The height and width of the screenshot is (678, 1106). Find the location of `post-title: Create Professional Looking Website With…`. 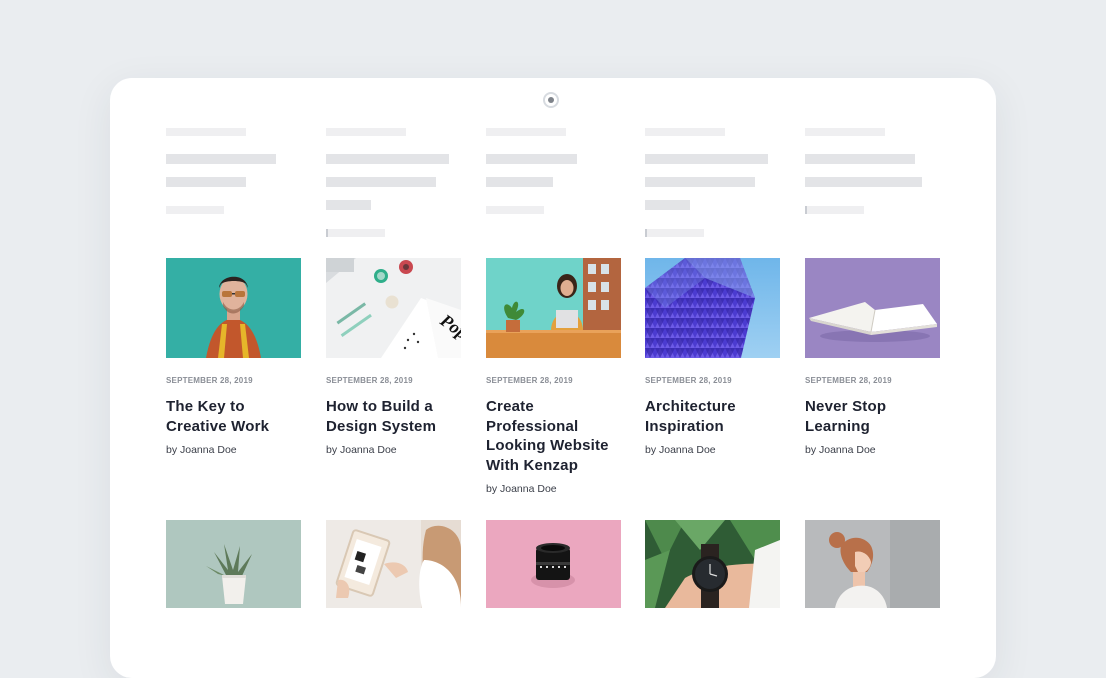

post-title: Create Professional Looking Website With… is located at coordinates (553, 436).